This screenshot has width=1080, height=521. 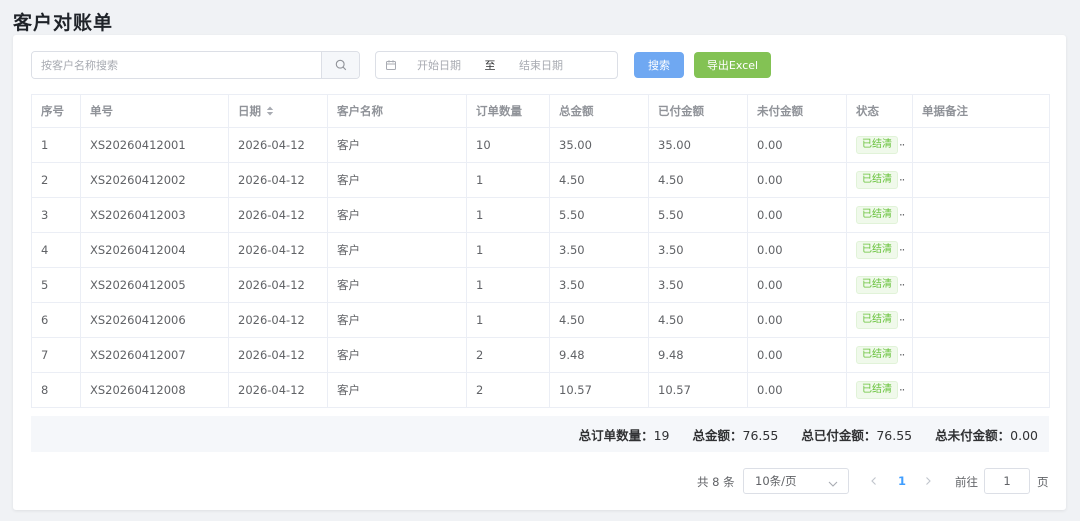 I want to click on search-button: 搜索, so click(x=659, y=65).